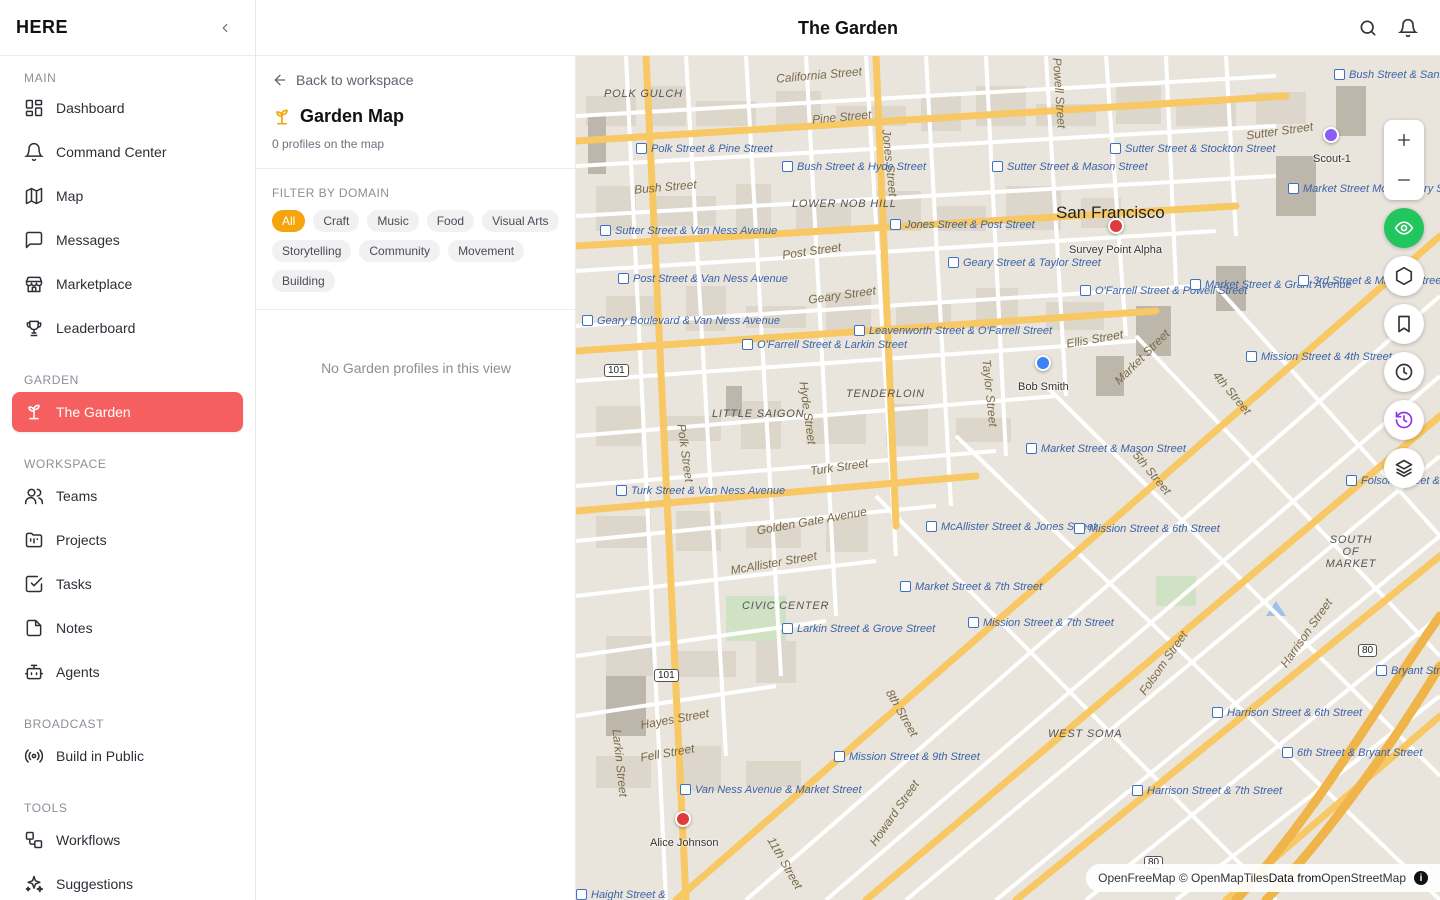 The image size is (1440, 900). What do you see at coordinates (282, 116) in the screenshot?
I see `sprout-icon` at bounding box center [282, 116].